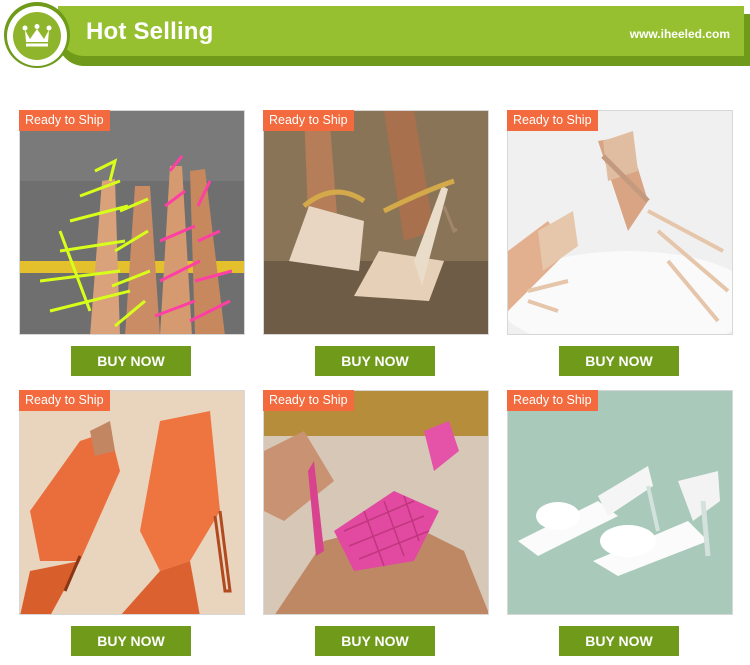  I want to click on header-banner: Hot Selling www.iheeled.com, so click(375, 35).